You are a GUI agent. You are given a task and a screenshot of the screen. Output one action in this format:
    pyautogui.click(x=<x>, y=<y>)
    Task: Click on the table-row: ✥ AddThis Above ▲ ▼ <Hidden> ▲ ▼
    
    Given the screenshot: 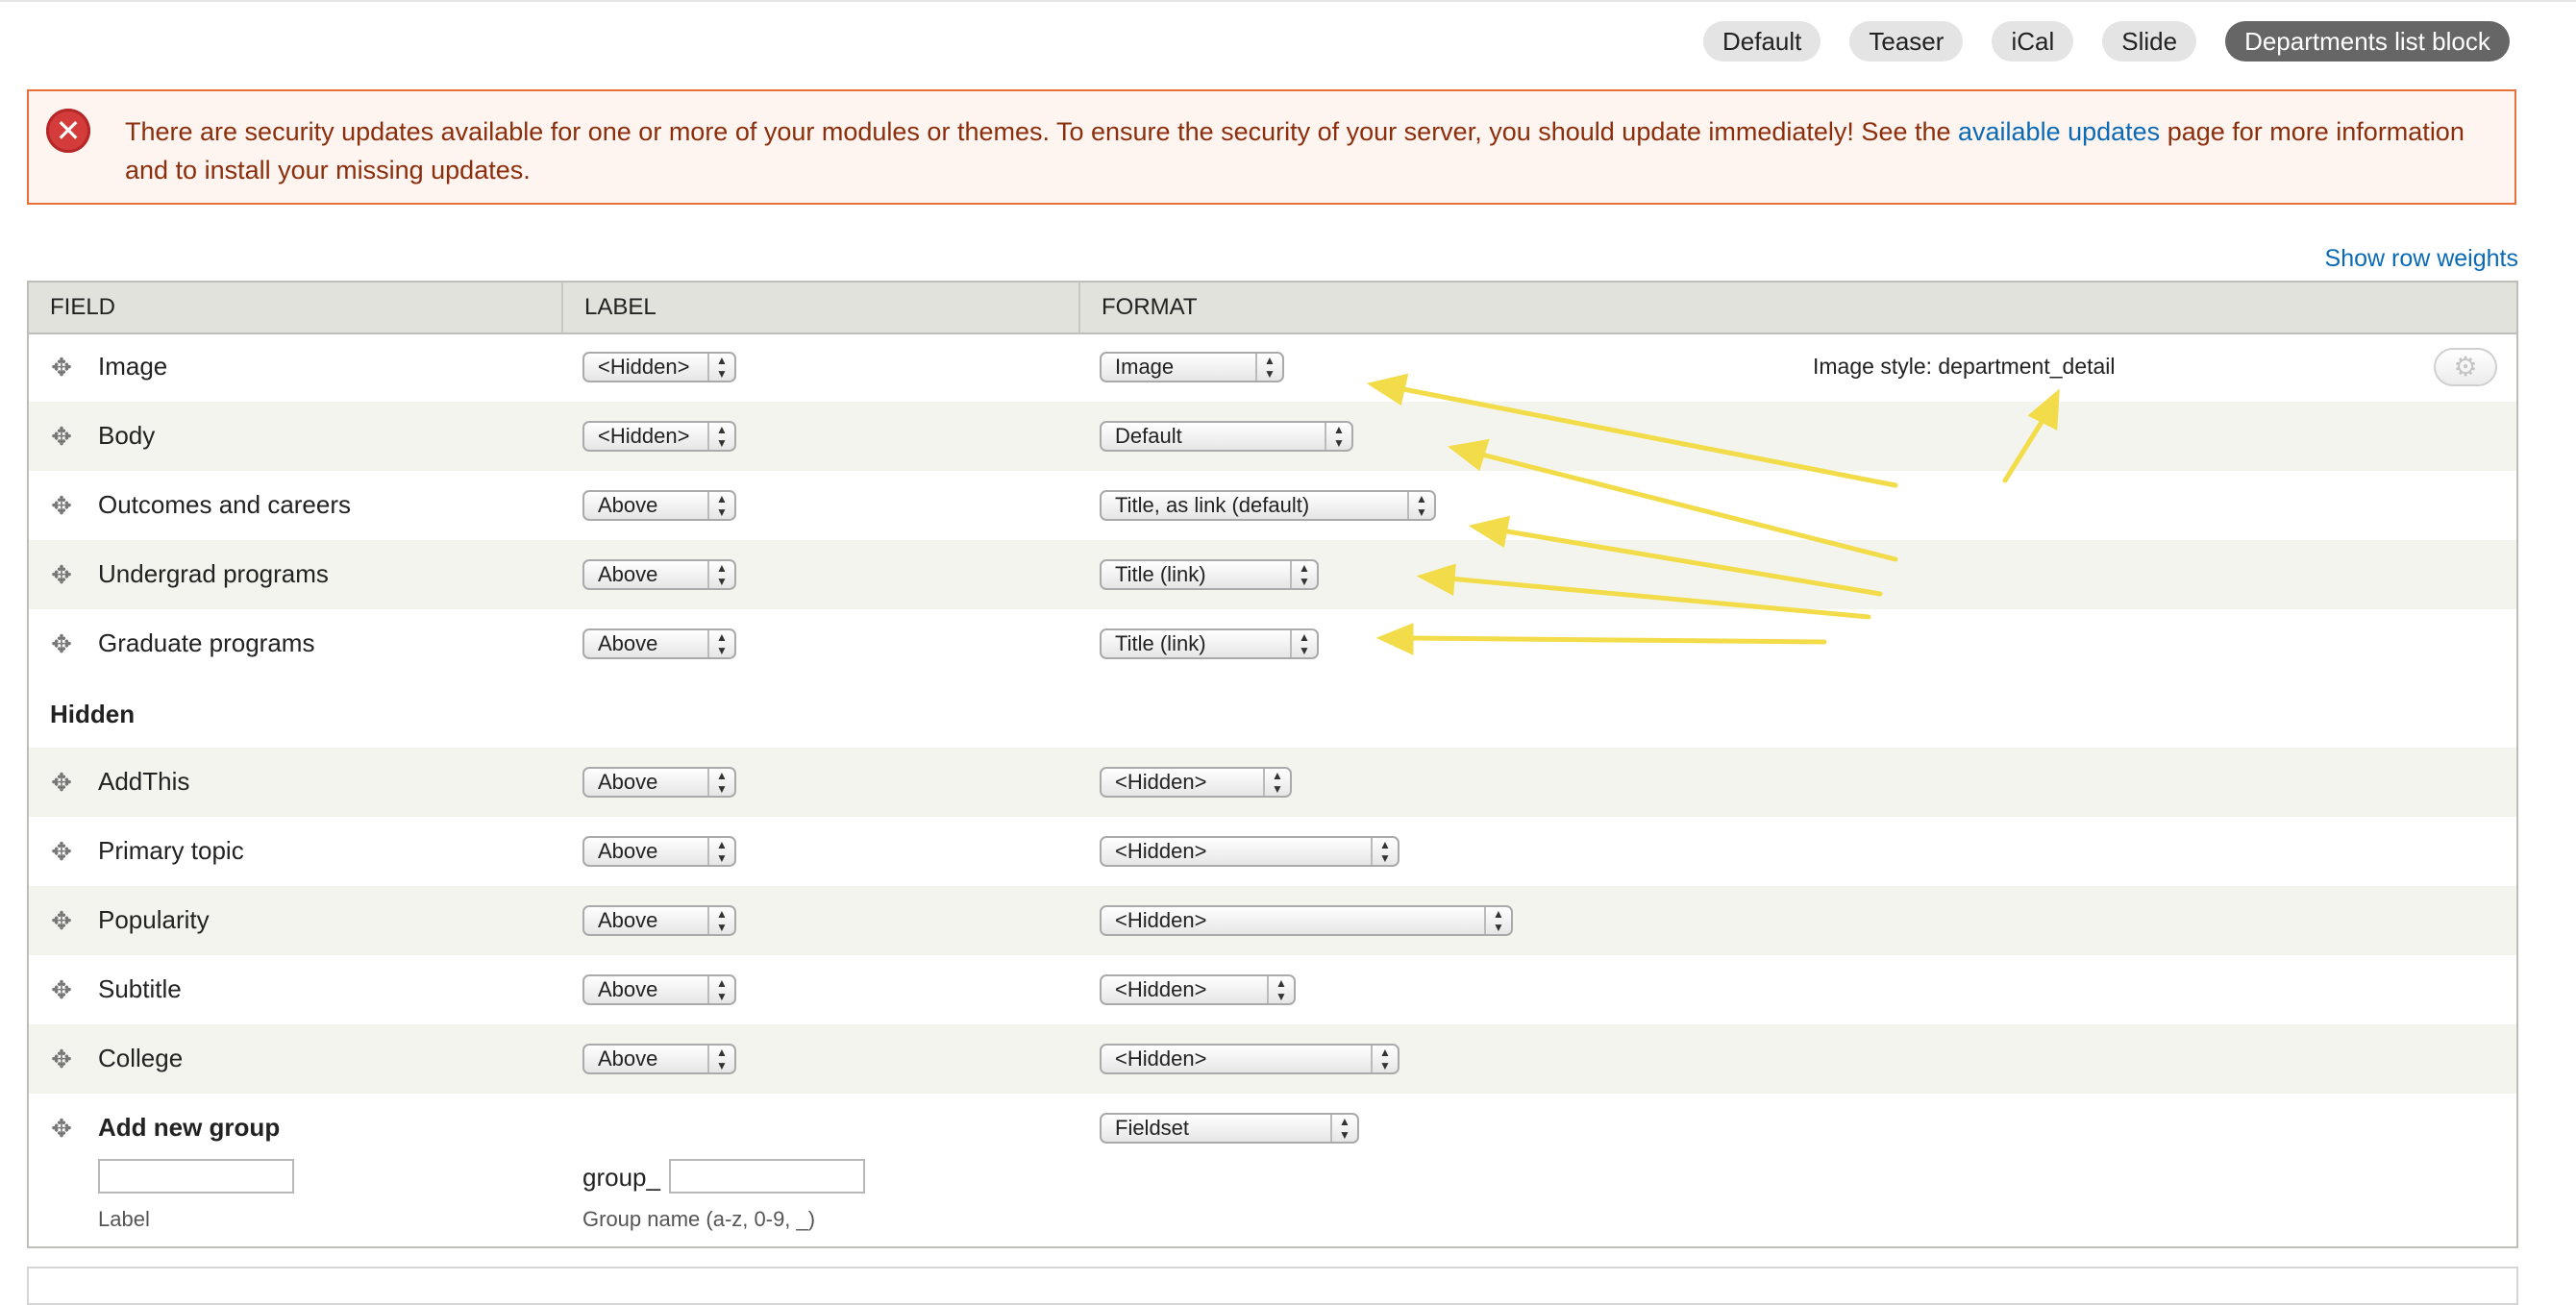 What is the action you would take?
    pyautogui.click(x=1273, y=783)
    